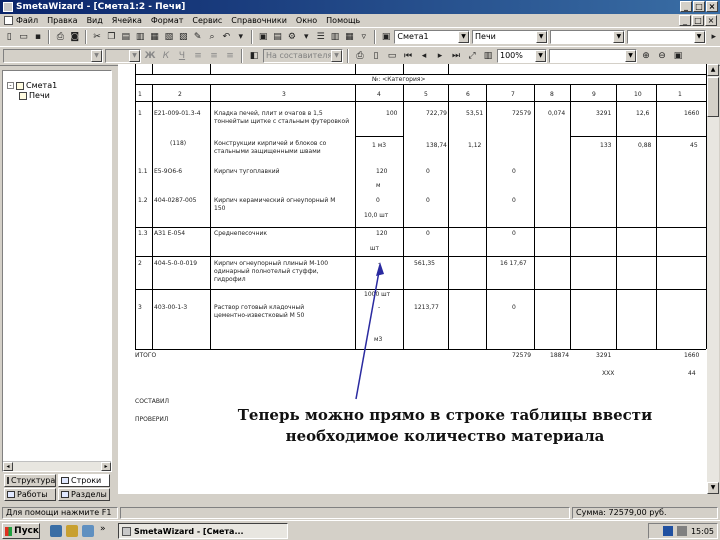 The height and width of the screenshot is (540, 720). Describe the element at coordinates (166, 56) in the screenshot. I see `italic-icon: К` at that location.